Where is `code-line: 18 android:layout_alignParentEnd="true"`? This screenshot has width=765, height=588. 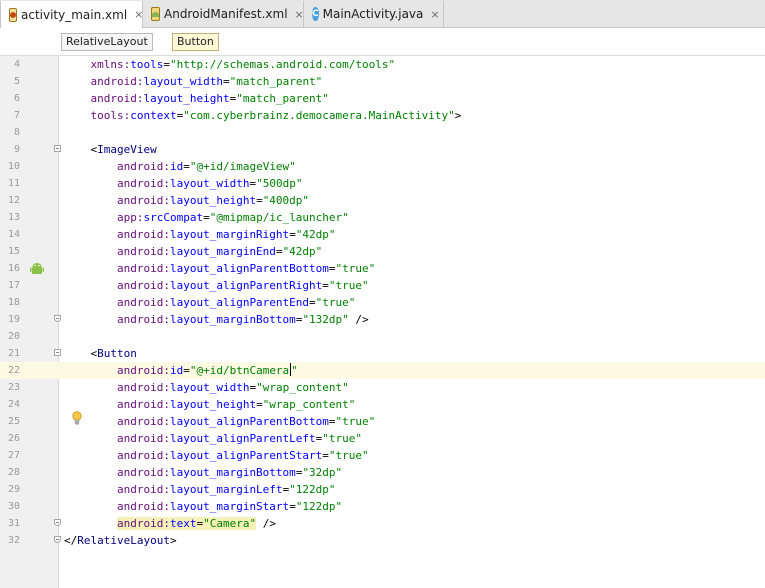
code-line: 18 android:layout_alignParentEnd="true" is located at coordinates (382, 302).